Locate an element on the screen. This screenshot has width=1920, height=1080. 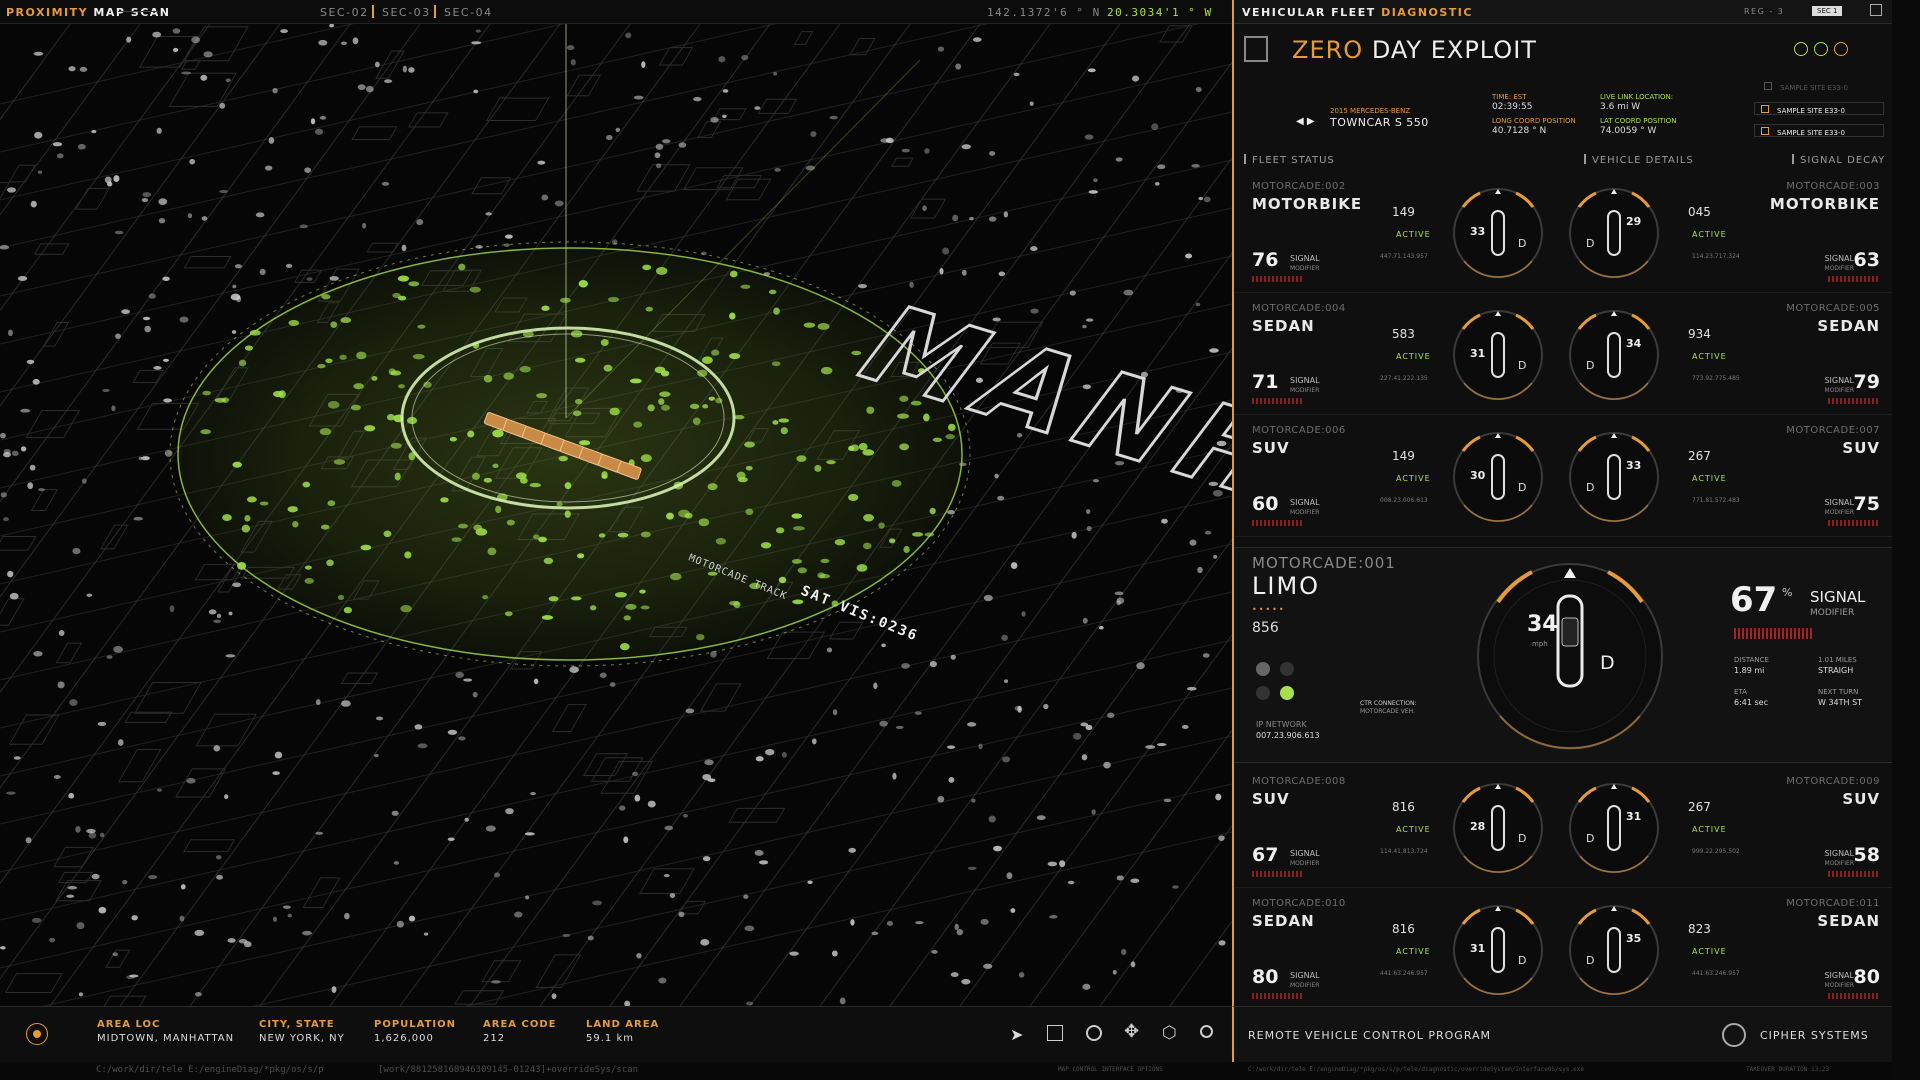
vehicle-signal: 60 is located at coordinates (1265, 504).